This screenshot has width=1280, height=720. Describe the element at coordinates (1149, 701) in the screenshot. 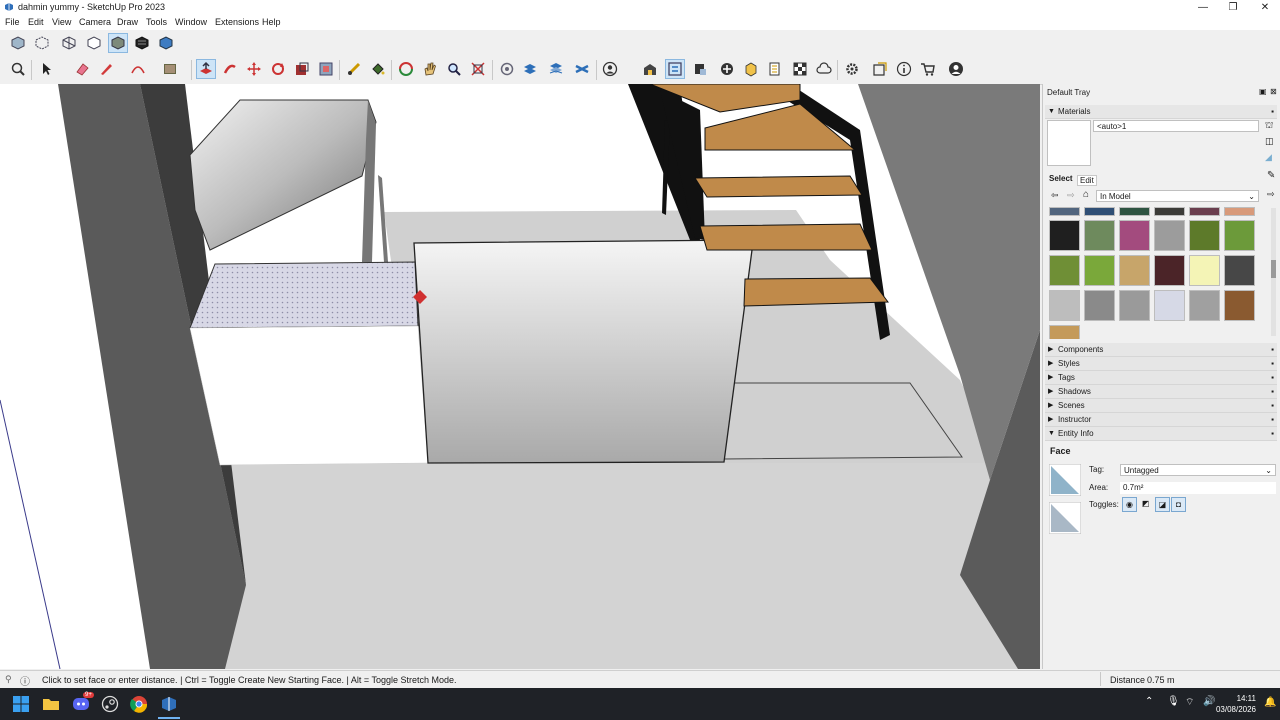

I see `tray-chevron-up-icon: ⌃` at that location.